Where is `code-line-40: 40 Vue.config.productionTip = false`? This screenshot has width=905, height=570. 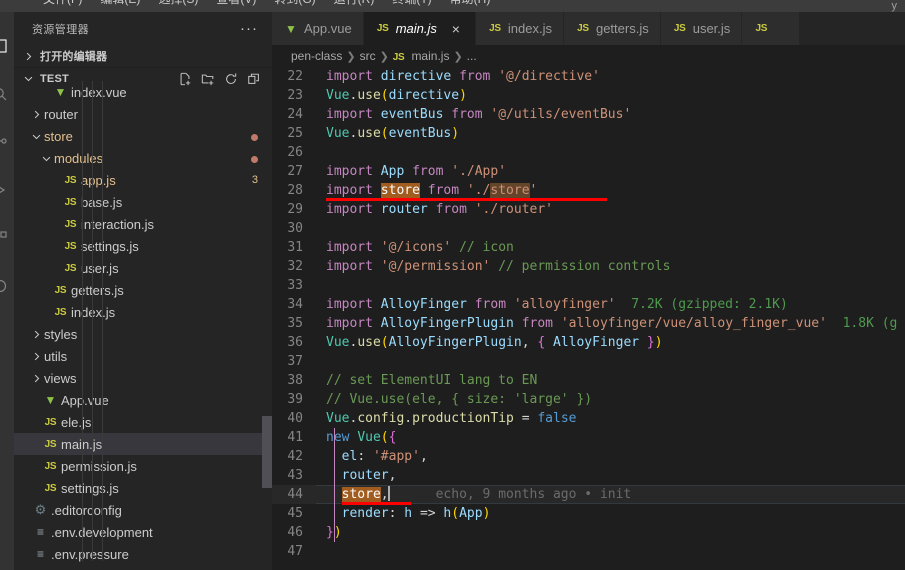
code-line-40: 40 Vue.config.productionTip = false is located at coordinates (588, 418).